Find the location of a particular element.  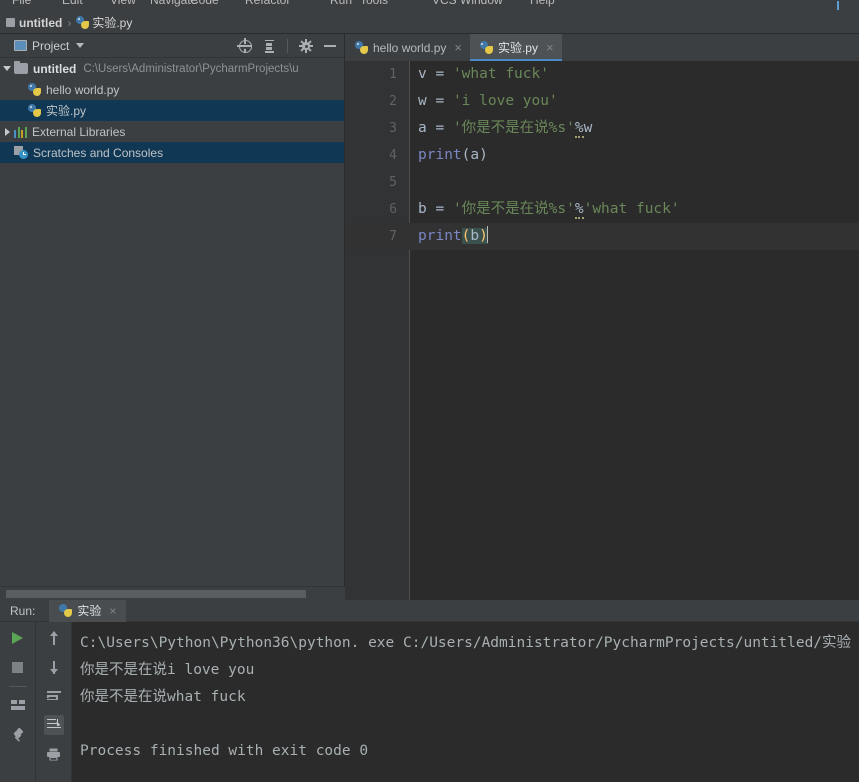

editor-tab: hello world.py × is located at coordinates (407, 47).